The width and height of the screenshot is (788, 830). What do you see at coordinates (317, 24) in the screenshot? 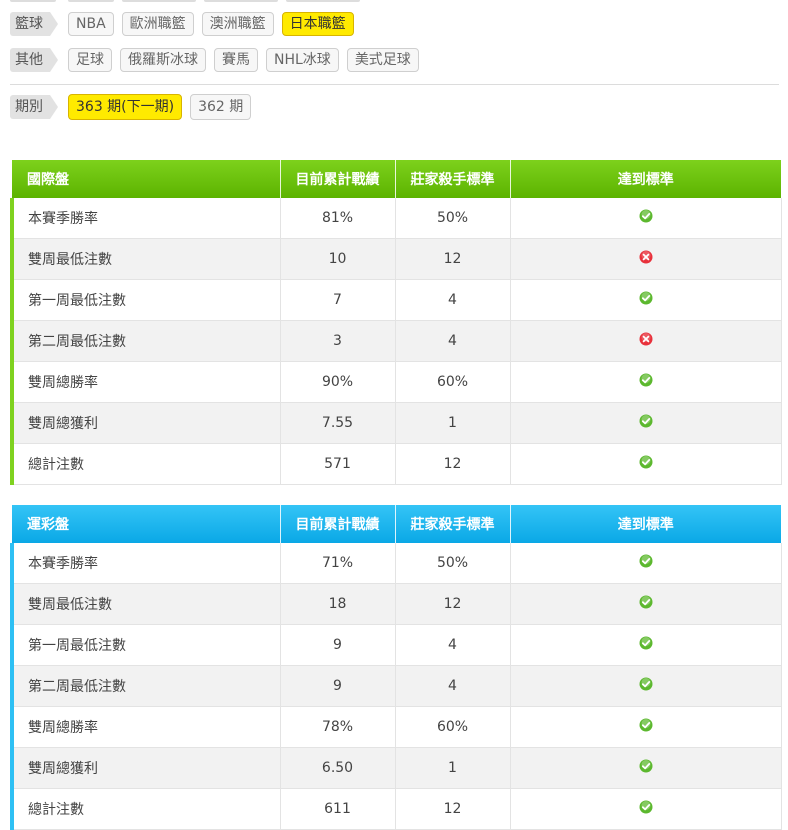
I see `chip-japanese-basketball: 日本職籃` at bounding box center [317, 24].